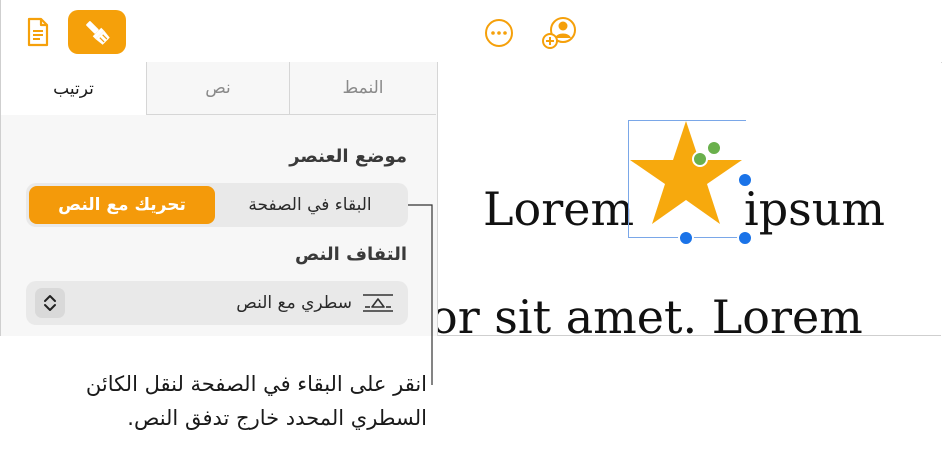 The width and height of the screenshot is (943, 454). What do you see at coordinates (277, 418) in the screenshot?
I see `caption-line-2: السطري المحدد خارج تدفق النص.` at bounding box center [277, 418].